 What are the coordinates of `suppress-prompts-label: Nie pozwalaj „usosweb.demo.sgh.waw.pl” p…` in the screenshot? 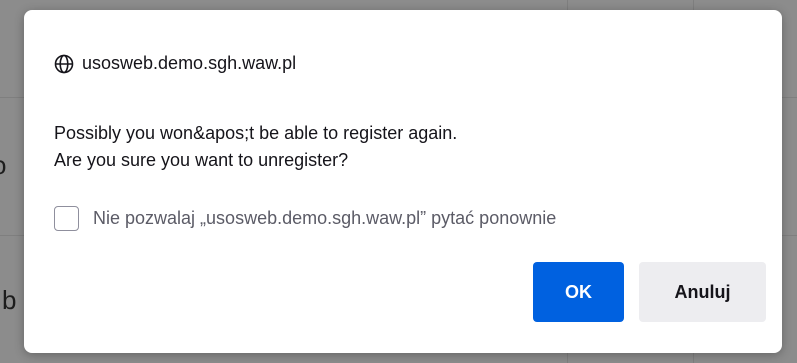 It's located at (324, 218).